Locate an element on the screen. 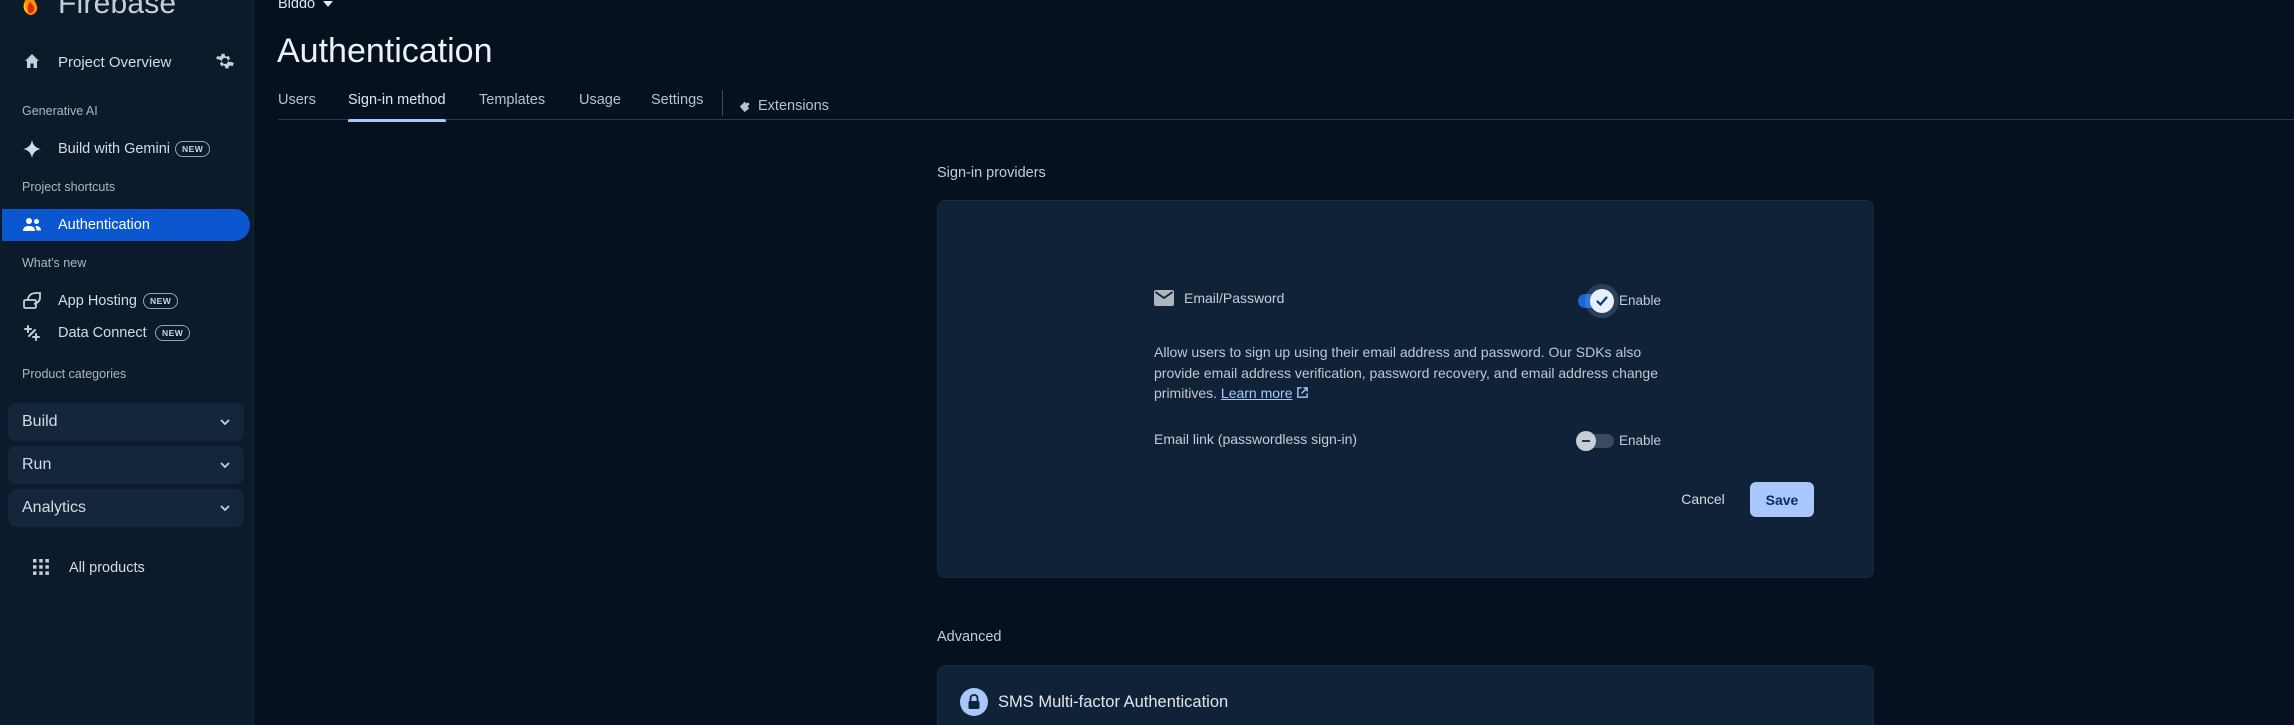 Image resolution: width=2294 pixels, height=725 pixels. project-overview-link: Project Overview is located at coordinates (127, 62).